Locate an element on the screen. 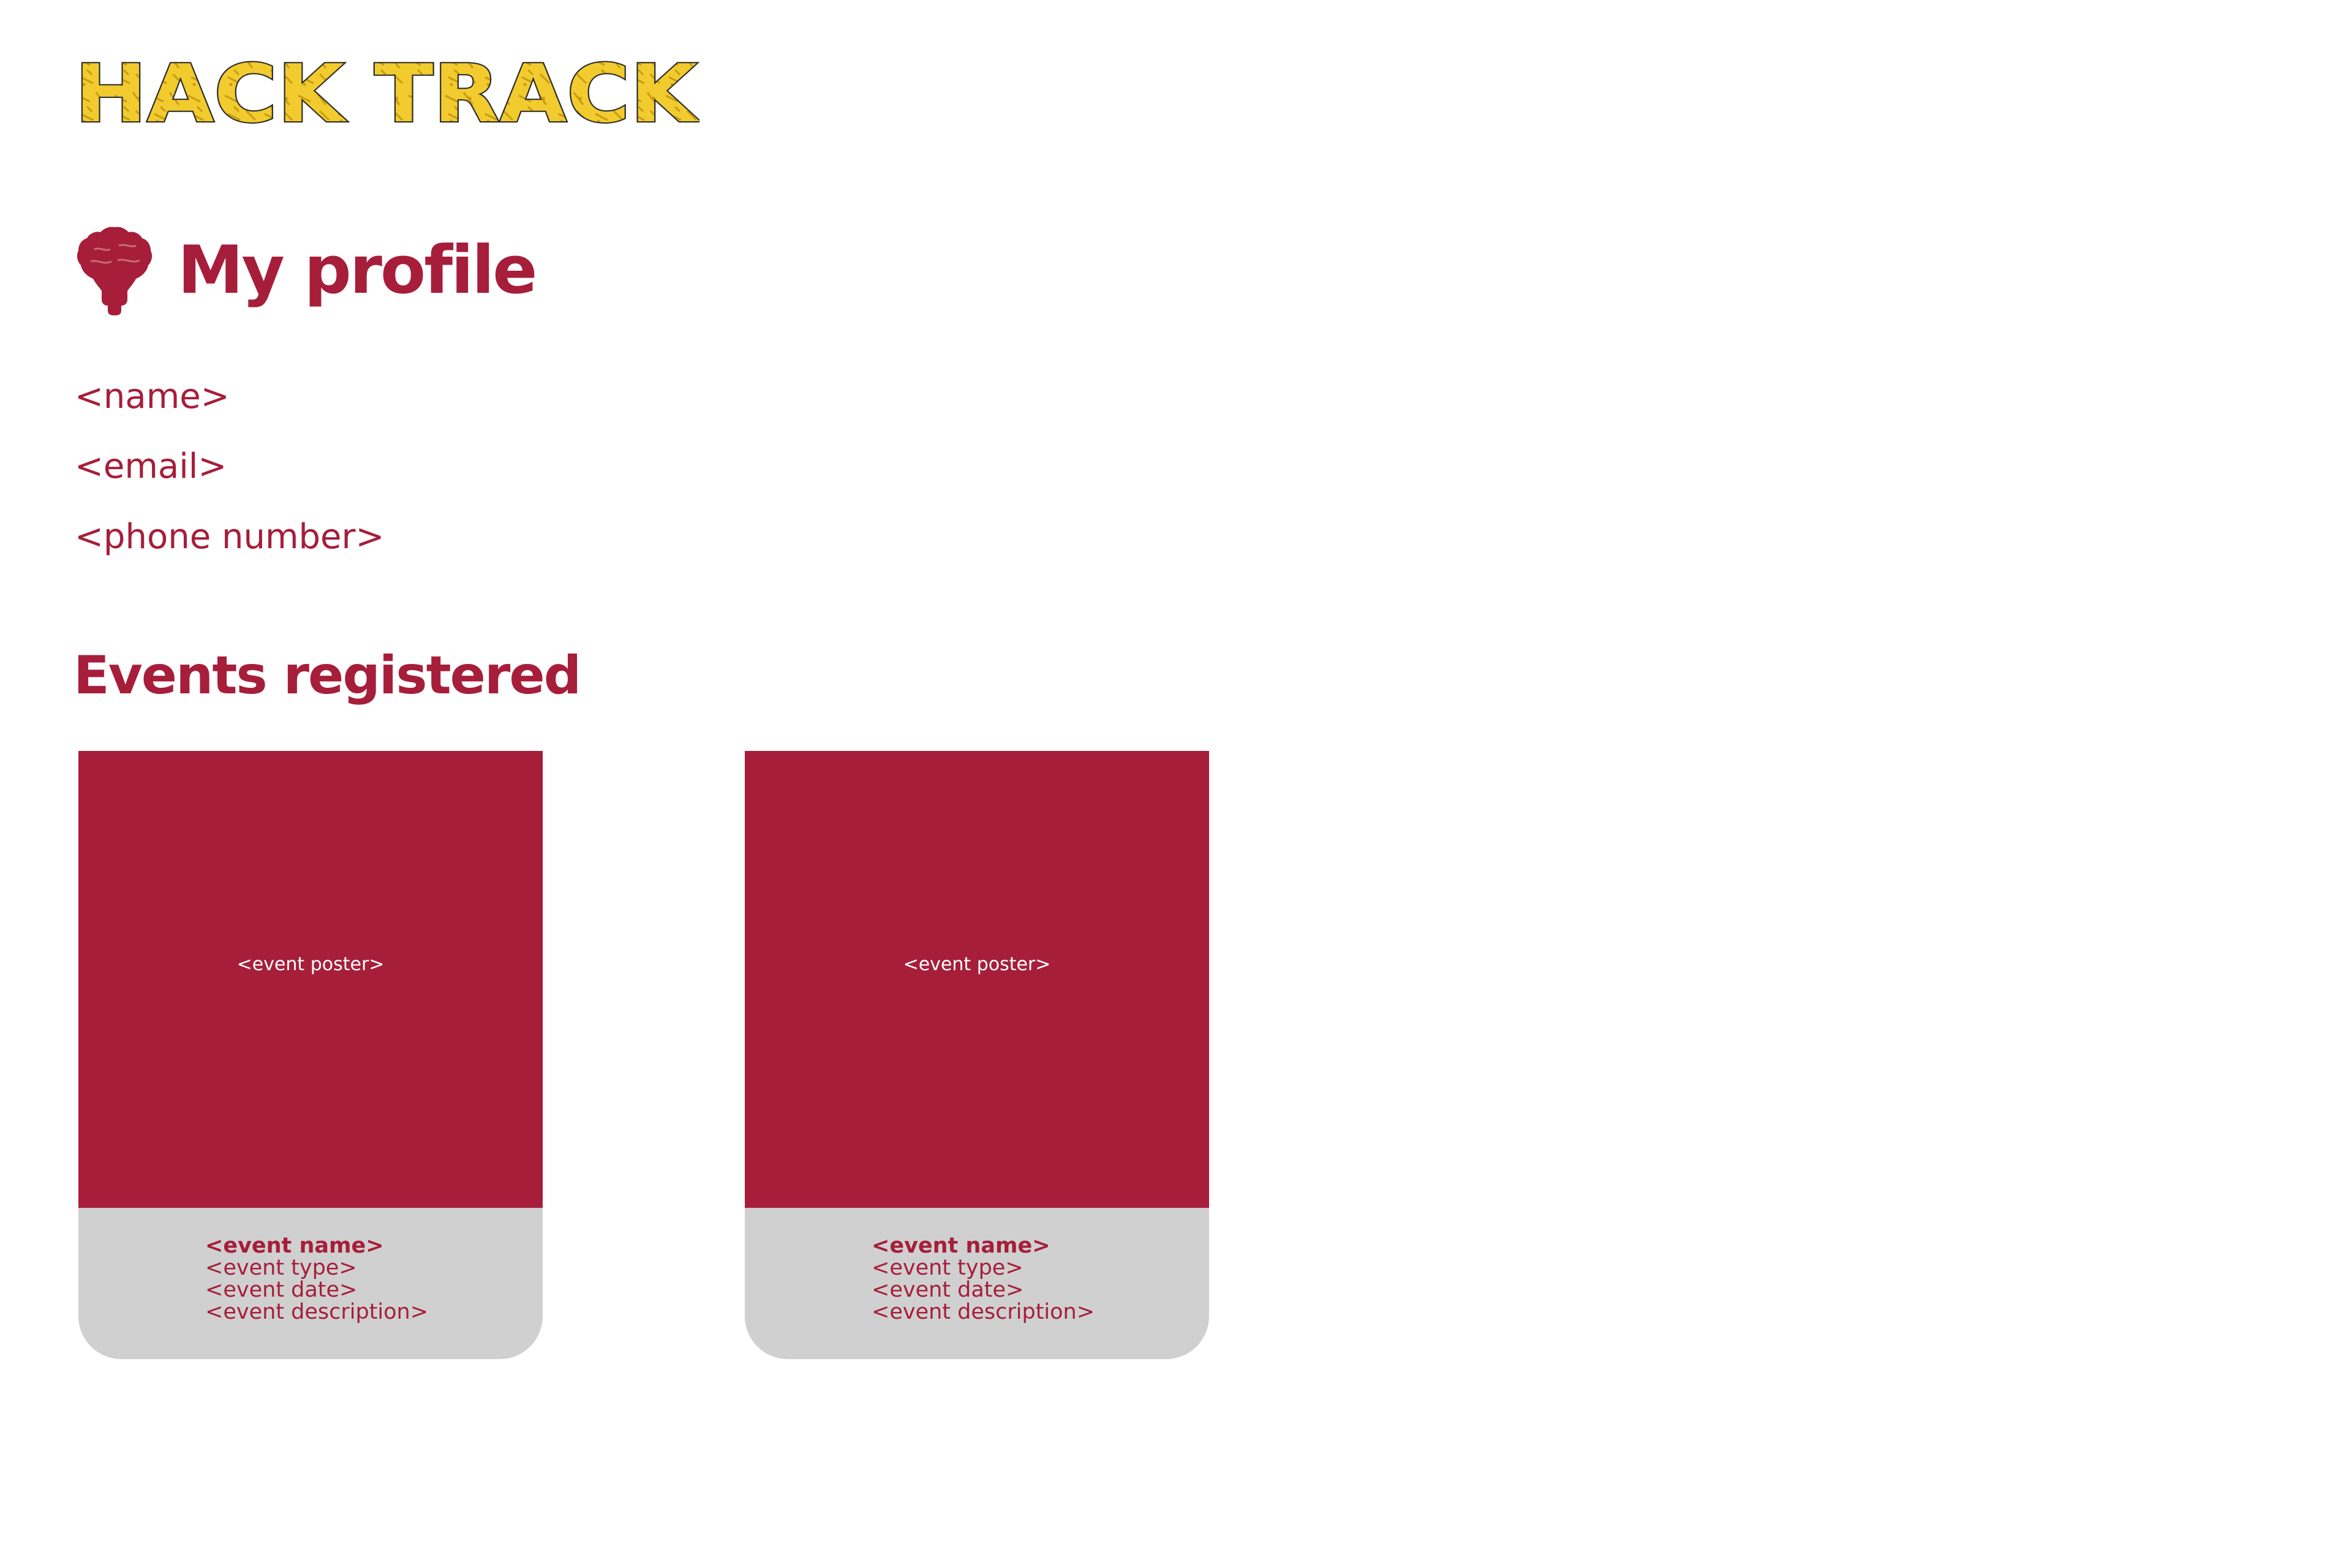 The image size is (2352, 1568). profile-email: <email> is located at coordinates (151, 466).